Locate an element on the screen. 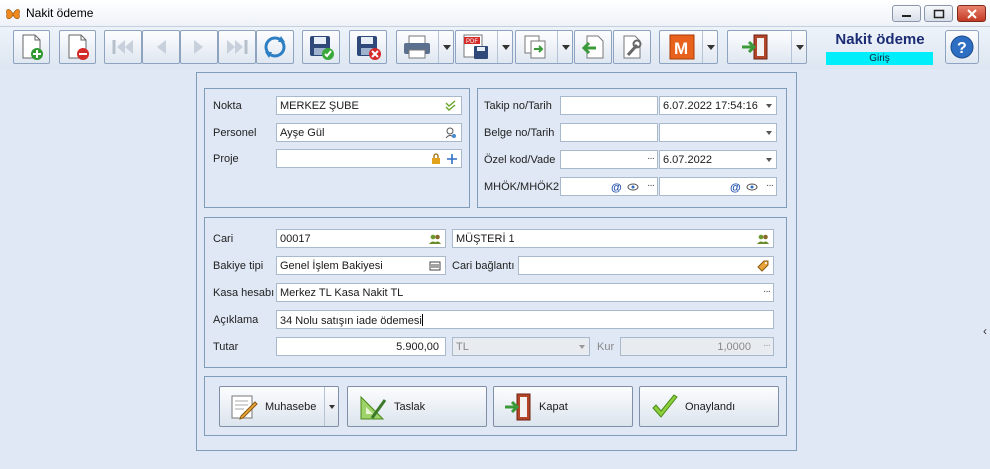 The image size is (990, 469). first-record-button is located at coordinates (123, 47).